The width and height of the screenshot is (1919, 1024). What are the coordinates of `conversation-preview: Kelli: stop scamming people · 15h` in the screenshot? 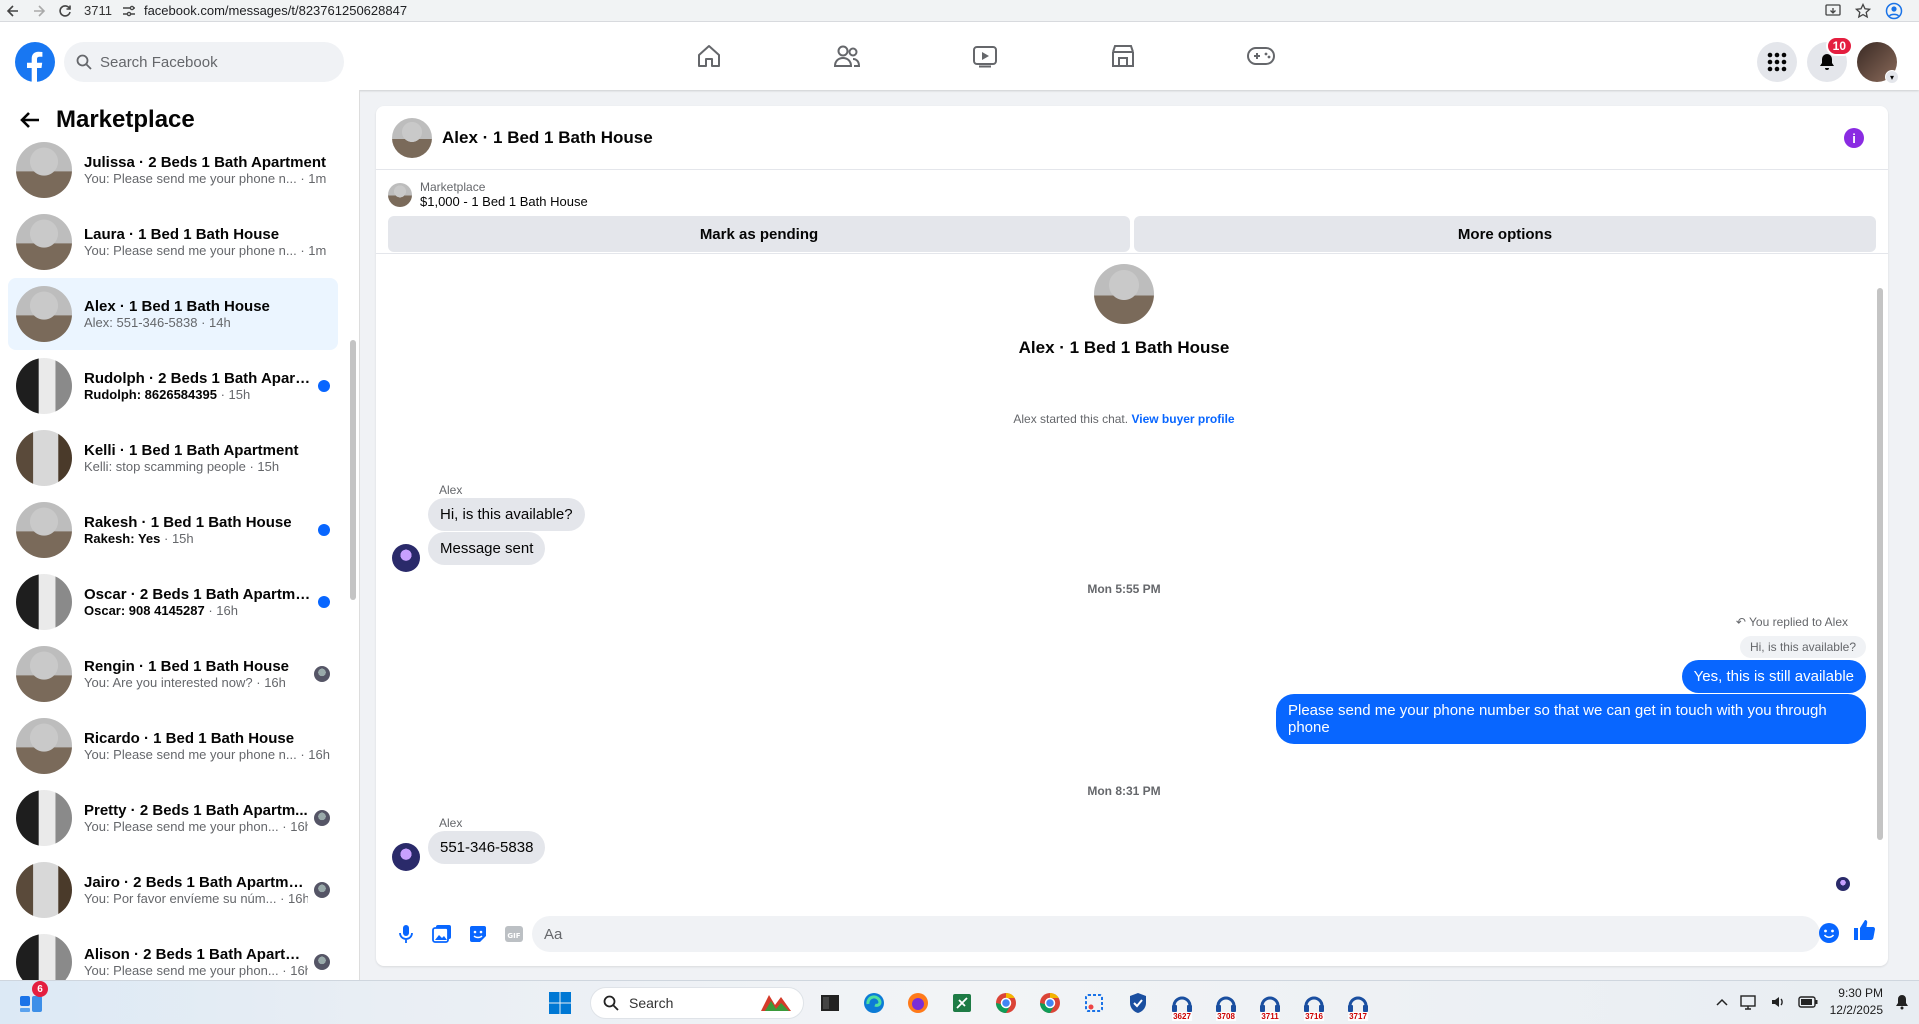 It's located at (207, 466).